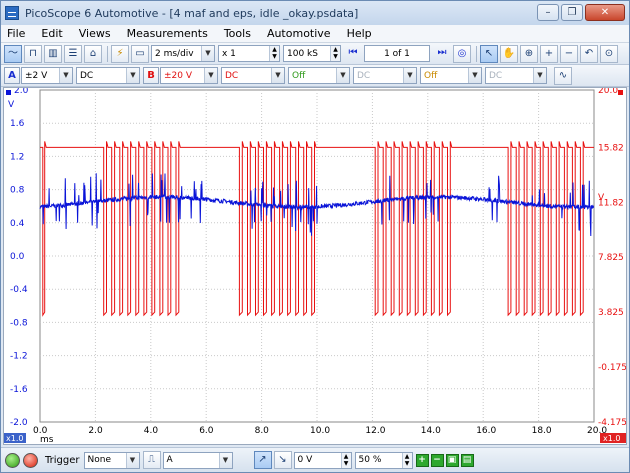  What do you see at coordinates (620, 92) in the screenshot?
I see `channel-b-marker` at bounding box center [620, 92].